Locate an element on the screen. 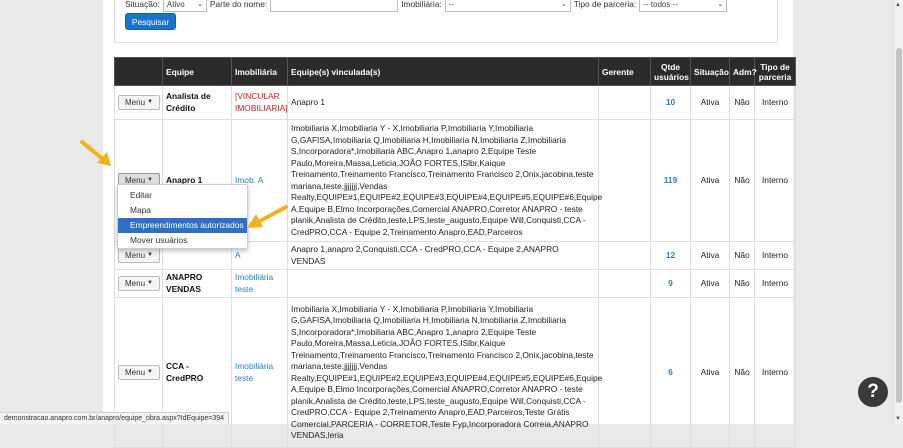 The height and width of the screenshot is (448, 903). header-vinculadas: Equipe(s) vinculada(s) is located at coordinates (443, 71).